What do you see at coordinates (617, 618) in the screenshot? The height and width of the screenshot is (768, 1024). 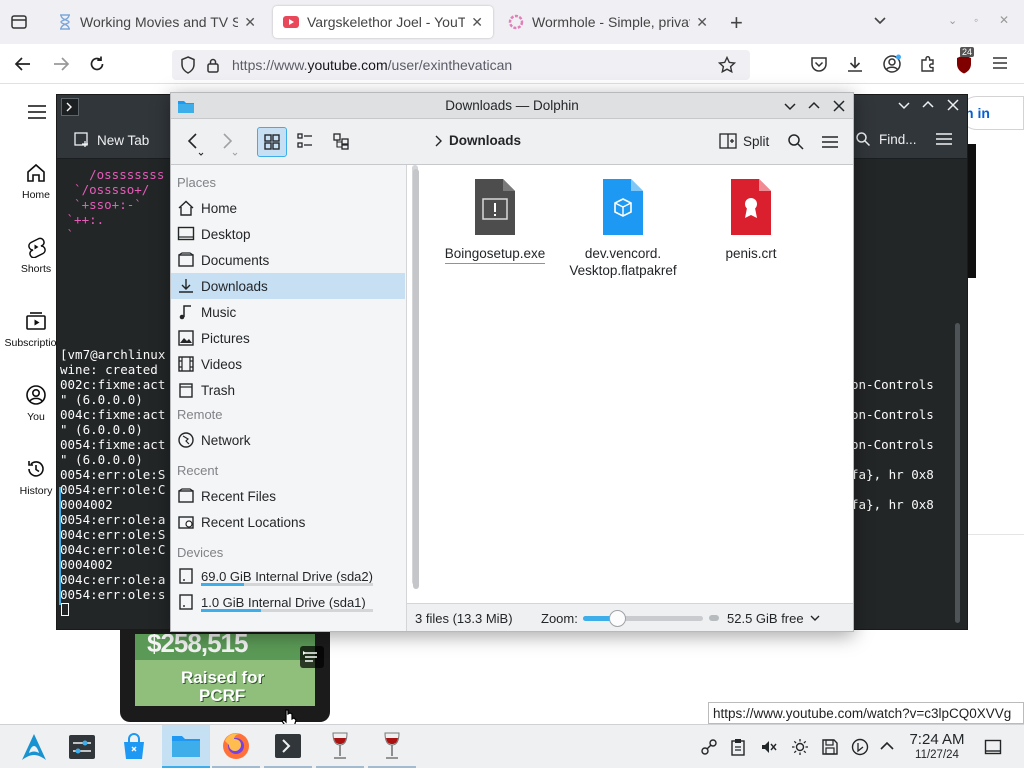 I see `zoom-slider-handle` at bounding box center [617, 618].